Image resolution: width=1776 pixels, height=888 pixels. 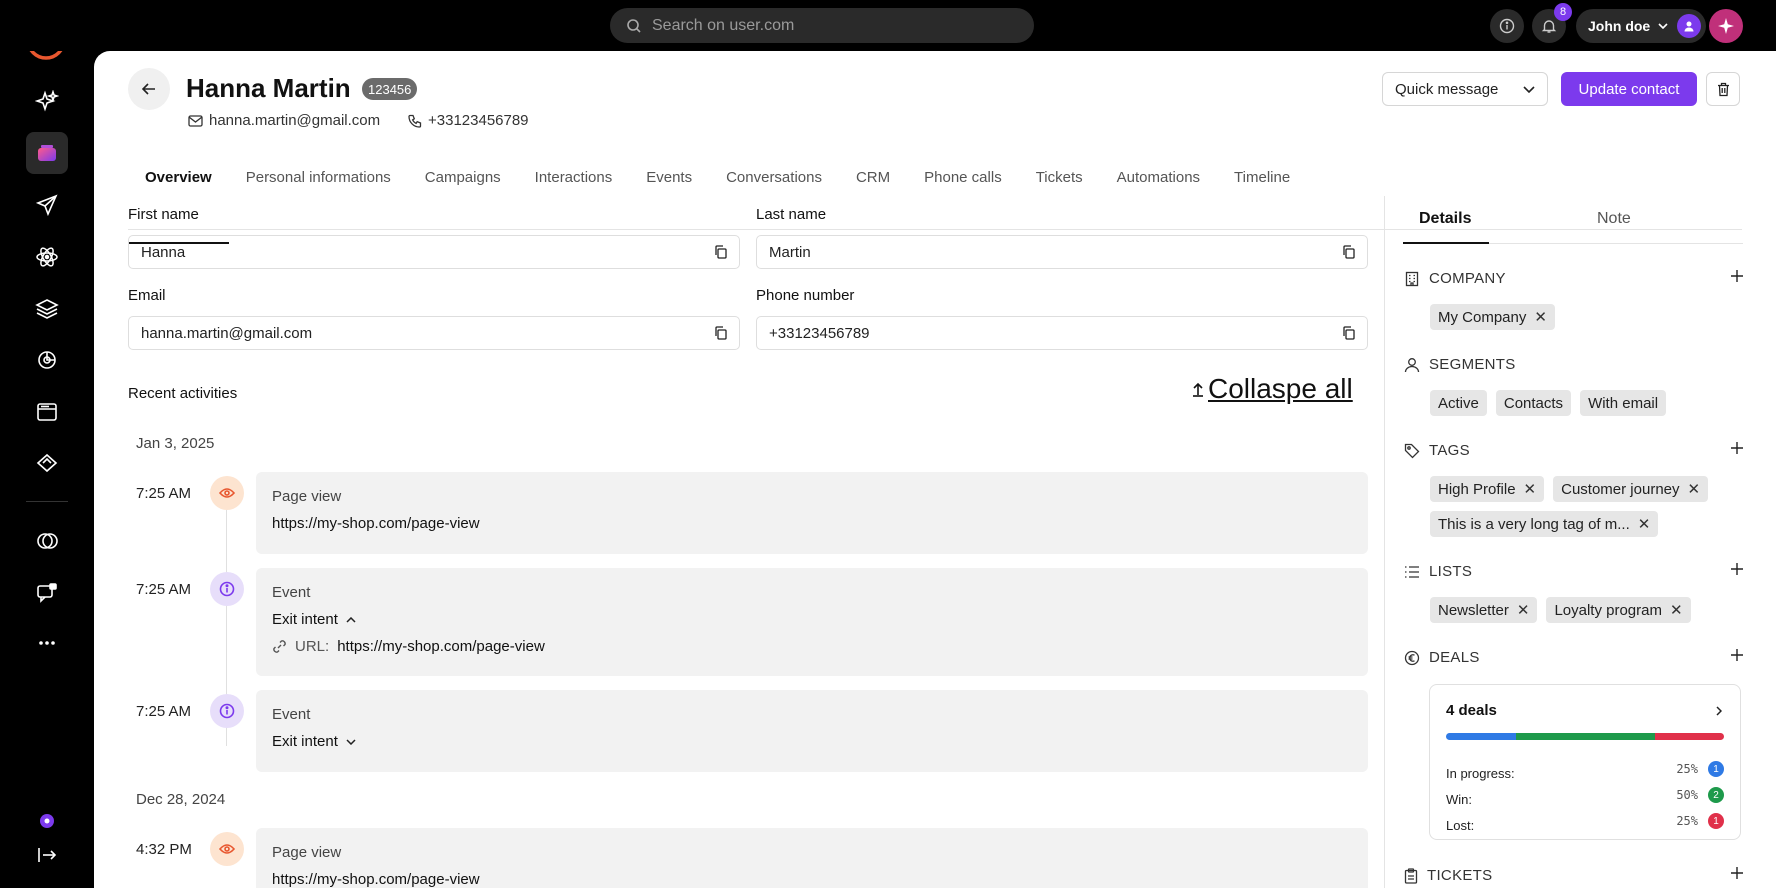 I want to click on tickets-section-header: TICKETS, so click(x=1574, y=875).